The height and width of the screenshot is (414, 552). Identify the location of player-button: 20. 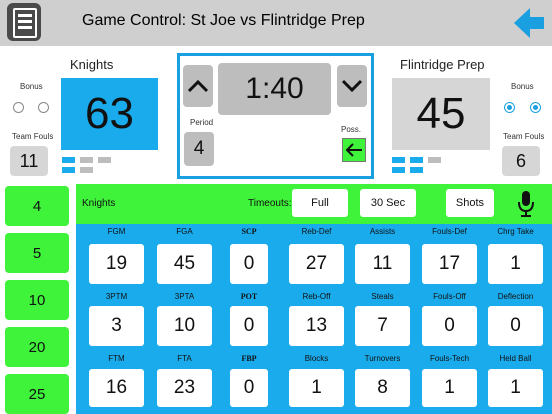
(37, 347).